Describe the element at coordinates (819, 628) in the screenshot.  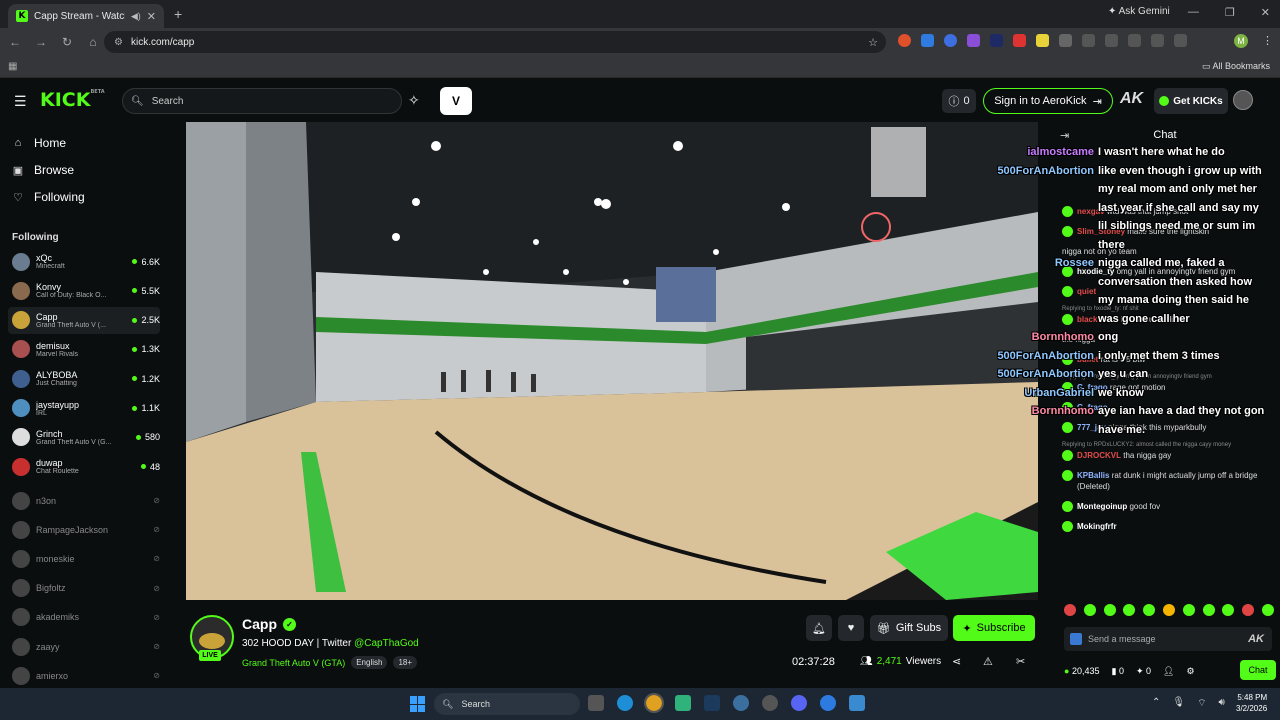
I see `notify-bell-button: 🔔︎` at that location.